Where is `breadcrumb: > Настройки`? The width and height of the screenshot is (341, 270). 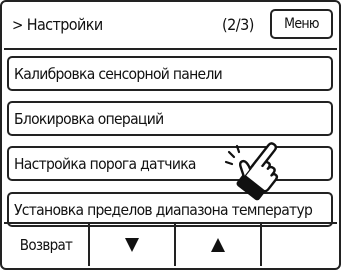
breadcrumb: > Настройки is located at coordinates (57, 24).